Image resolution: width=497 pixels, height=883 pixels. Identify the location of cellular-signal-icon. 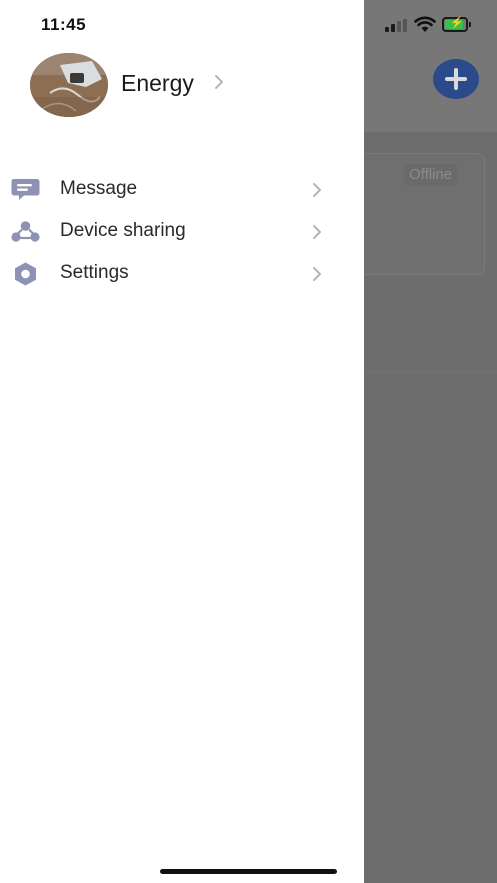
(396, 25).